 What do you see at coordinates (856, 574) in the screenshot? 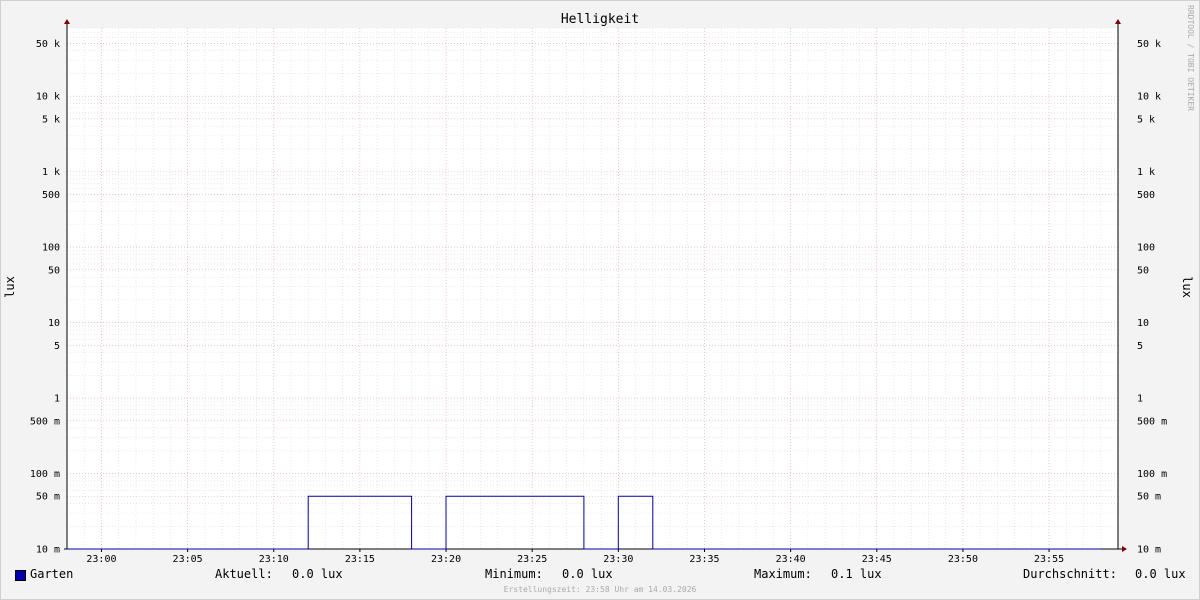
I see `legend-max-value: 0.1 lux` at bounding box center [856, 574].